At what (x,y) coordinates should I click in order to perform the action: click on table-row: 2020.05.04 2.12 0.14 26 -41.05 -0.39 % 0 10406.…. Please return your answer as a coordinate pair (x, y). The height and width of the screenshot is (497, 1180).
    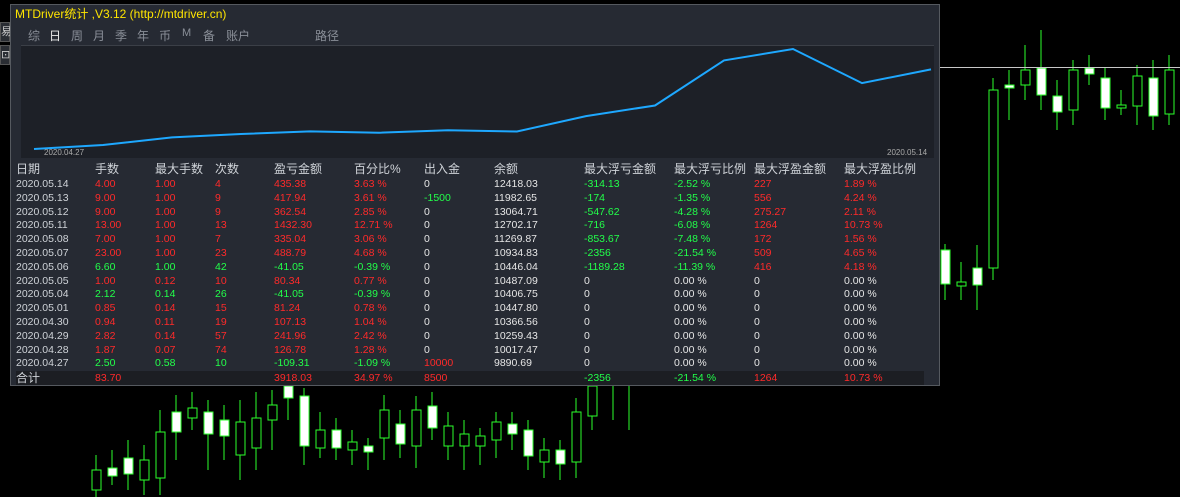
    Looking at the image, I should click on (470, 295).